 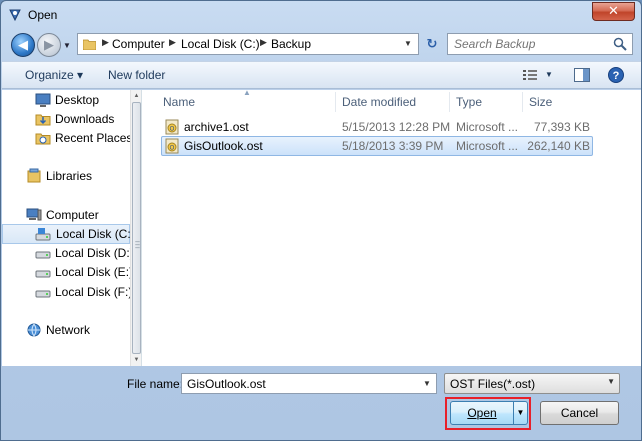 I want to click on view-options-dropdown-icon: ▼, so click(x=549, y=74).